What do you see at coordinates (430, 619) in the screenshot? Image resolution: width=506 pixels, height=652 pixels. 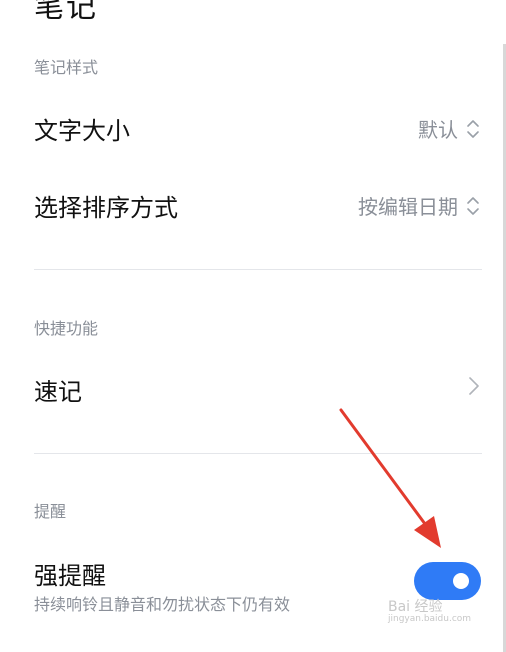 I see `watermark-url: jingyan.baidu.com` at bounding box center [430, 619].